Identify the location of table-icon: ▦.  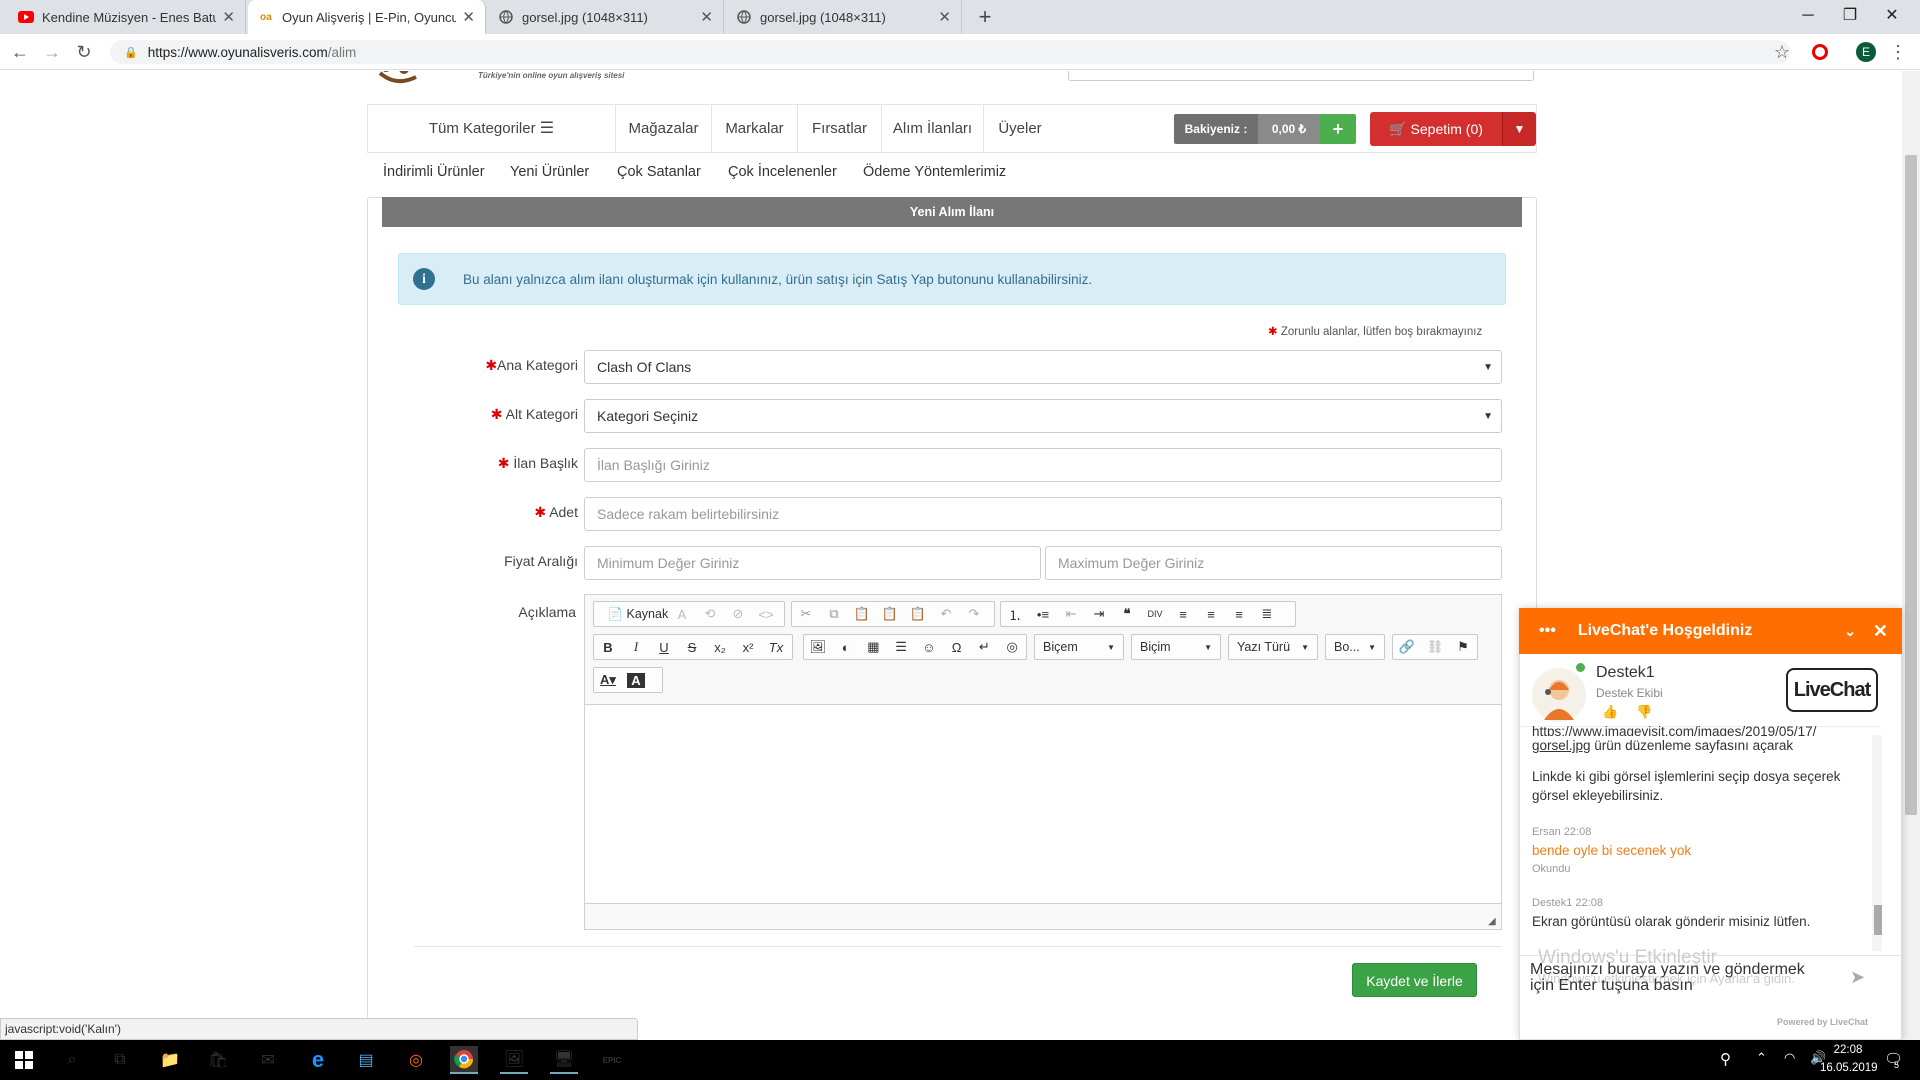
(874, 647).